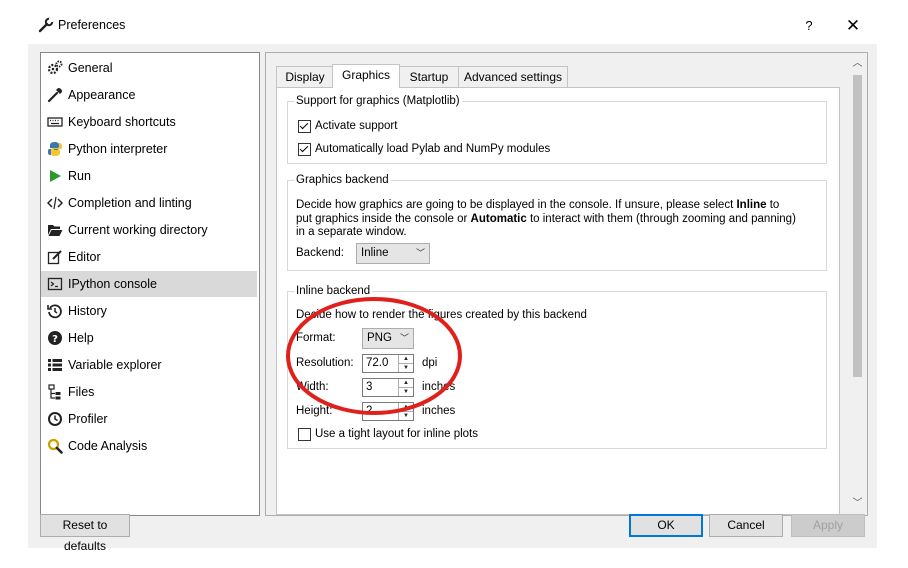 The width and height of the screenshot is (908, 568). Describe the element at coordinates (149, 176) in the screenshot. I see `sidebar-item-run: Run` at that location.